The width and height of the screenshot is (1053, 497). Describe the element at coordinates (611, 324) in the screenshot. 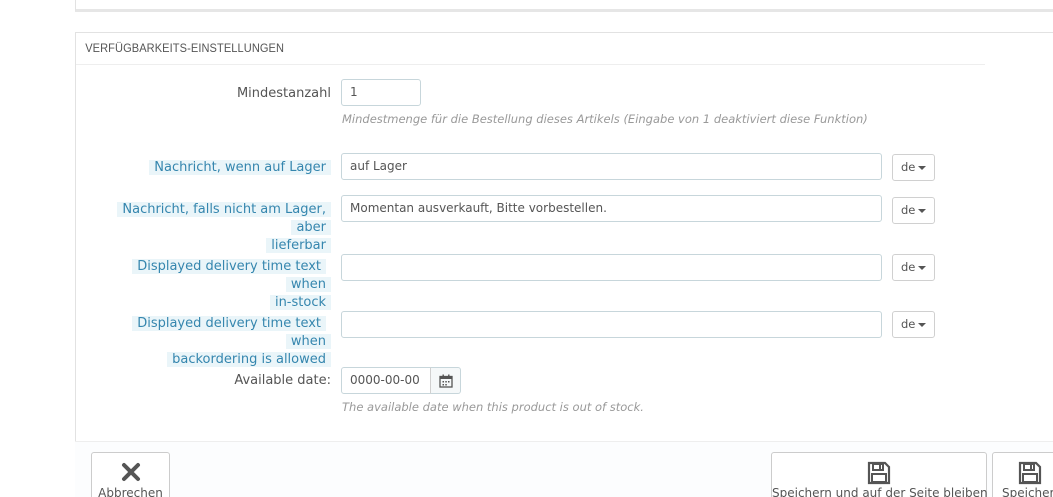

I see `delivery-backorder-input` at that location.